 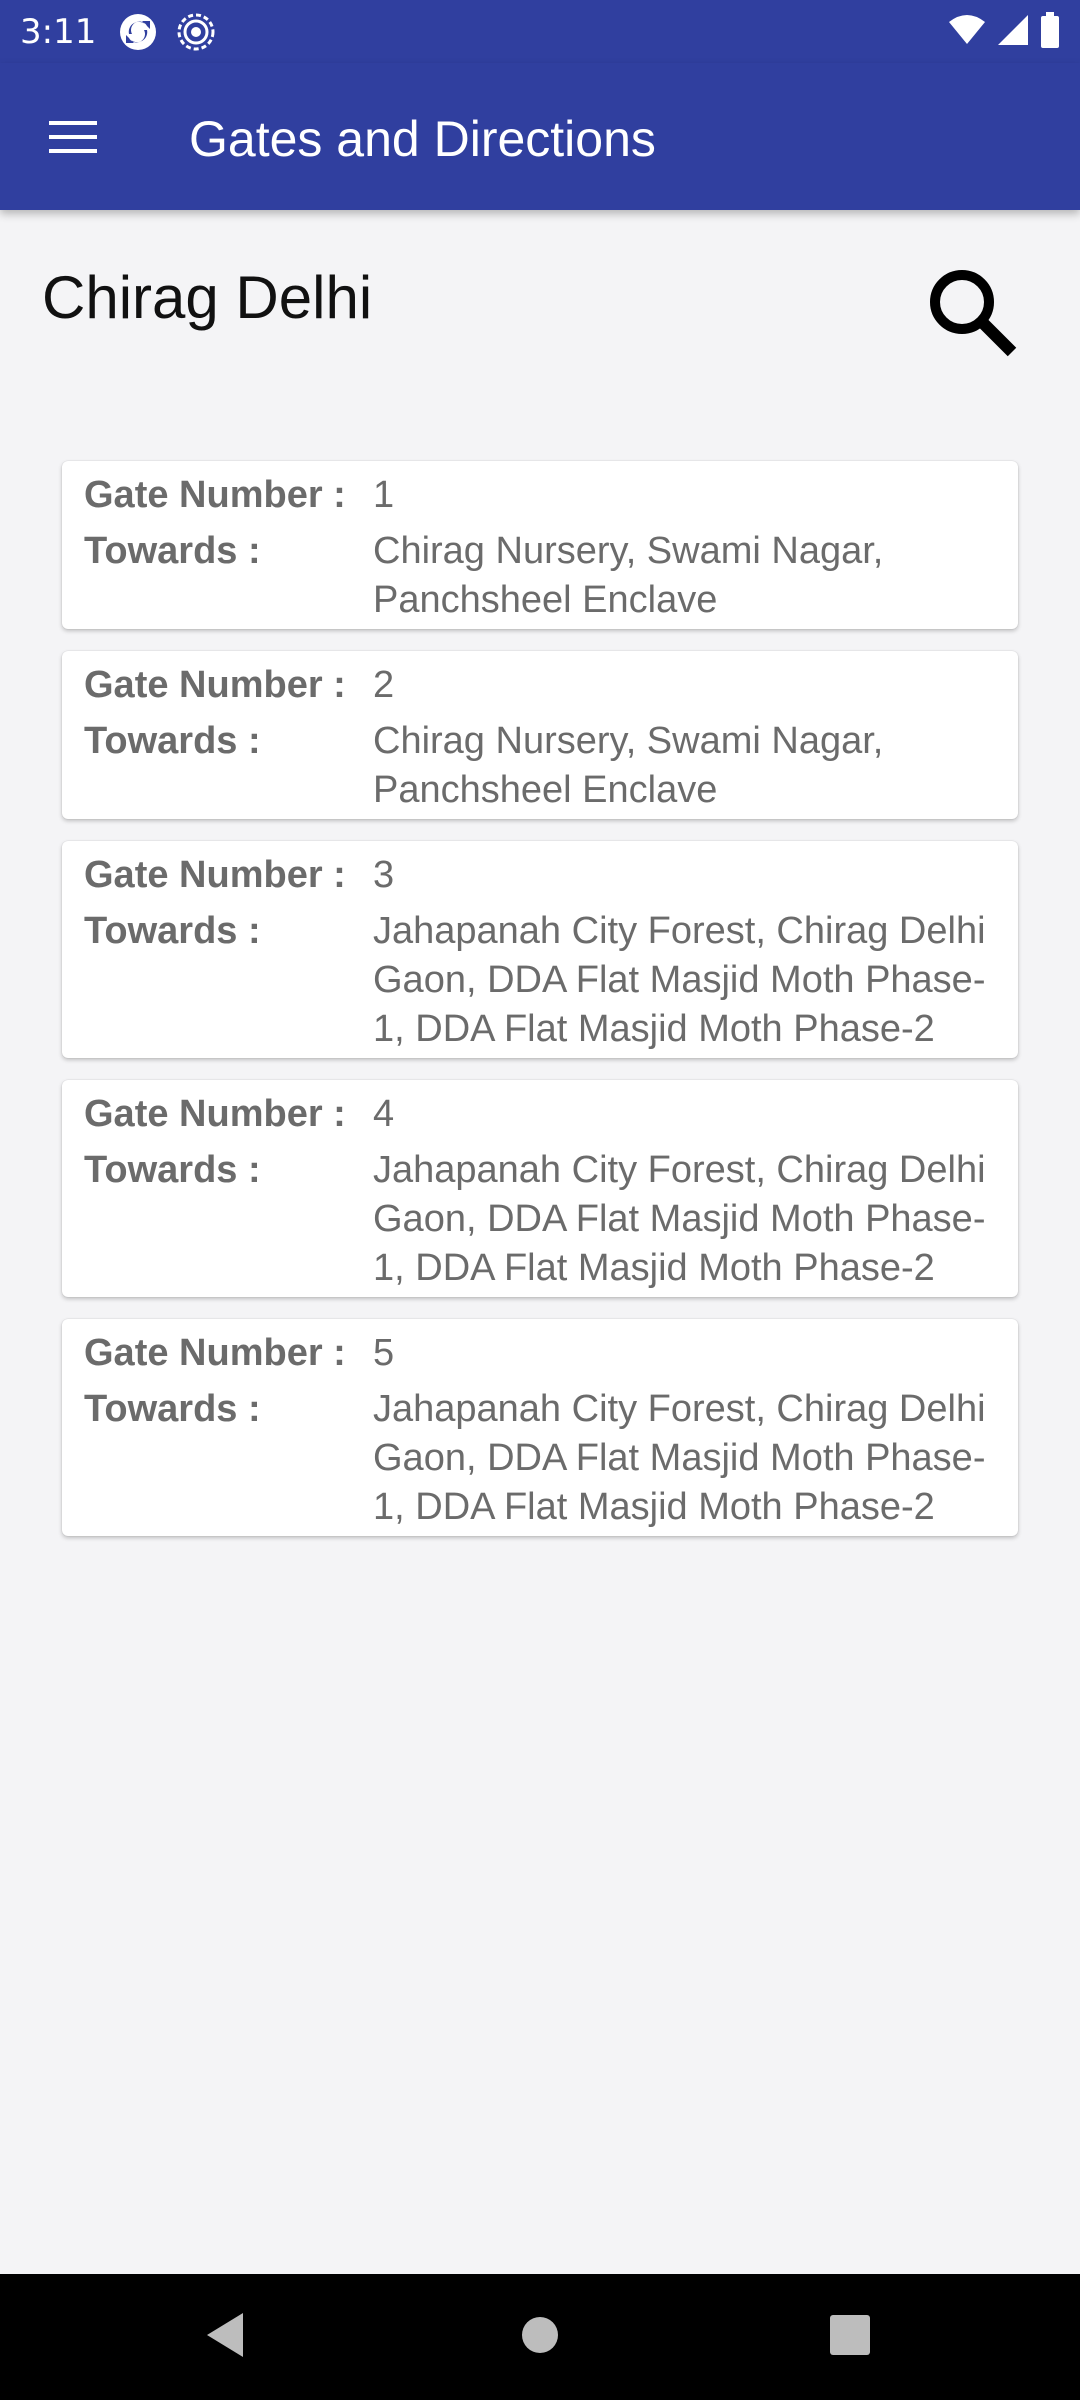 I want to click on back-button, so click(x=225, y=2337).